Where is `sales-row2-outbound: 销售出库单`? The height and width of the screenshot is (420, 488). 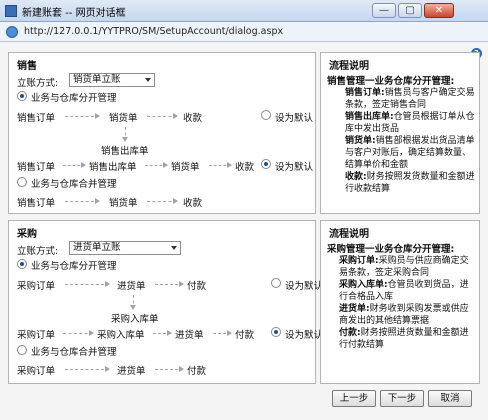
sales-row2-outbound: 销售出库单 is located at coordinates (113, 167).